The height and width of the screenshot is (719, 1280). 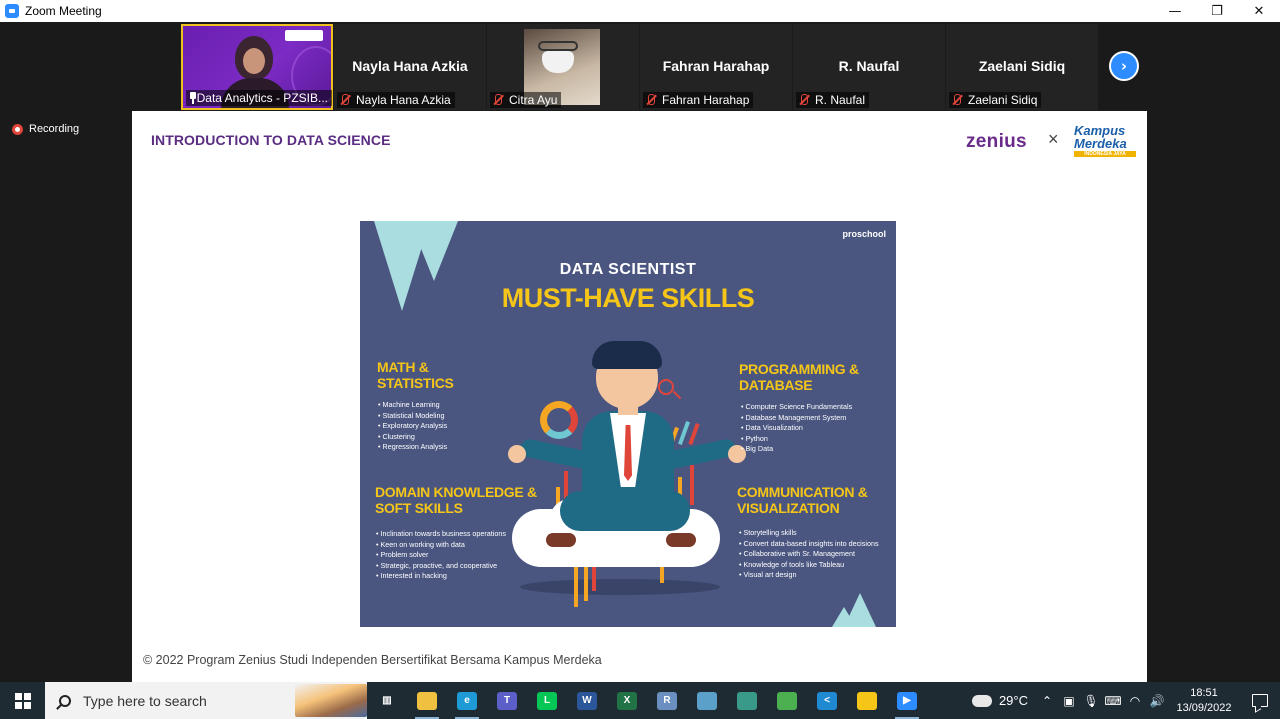 I want to click on participant-tile: Fahran Harahap Fahran Harahap, so click(x=716, y=67).